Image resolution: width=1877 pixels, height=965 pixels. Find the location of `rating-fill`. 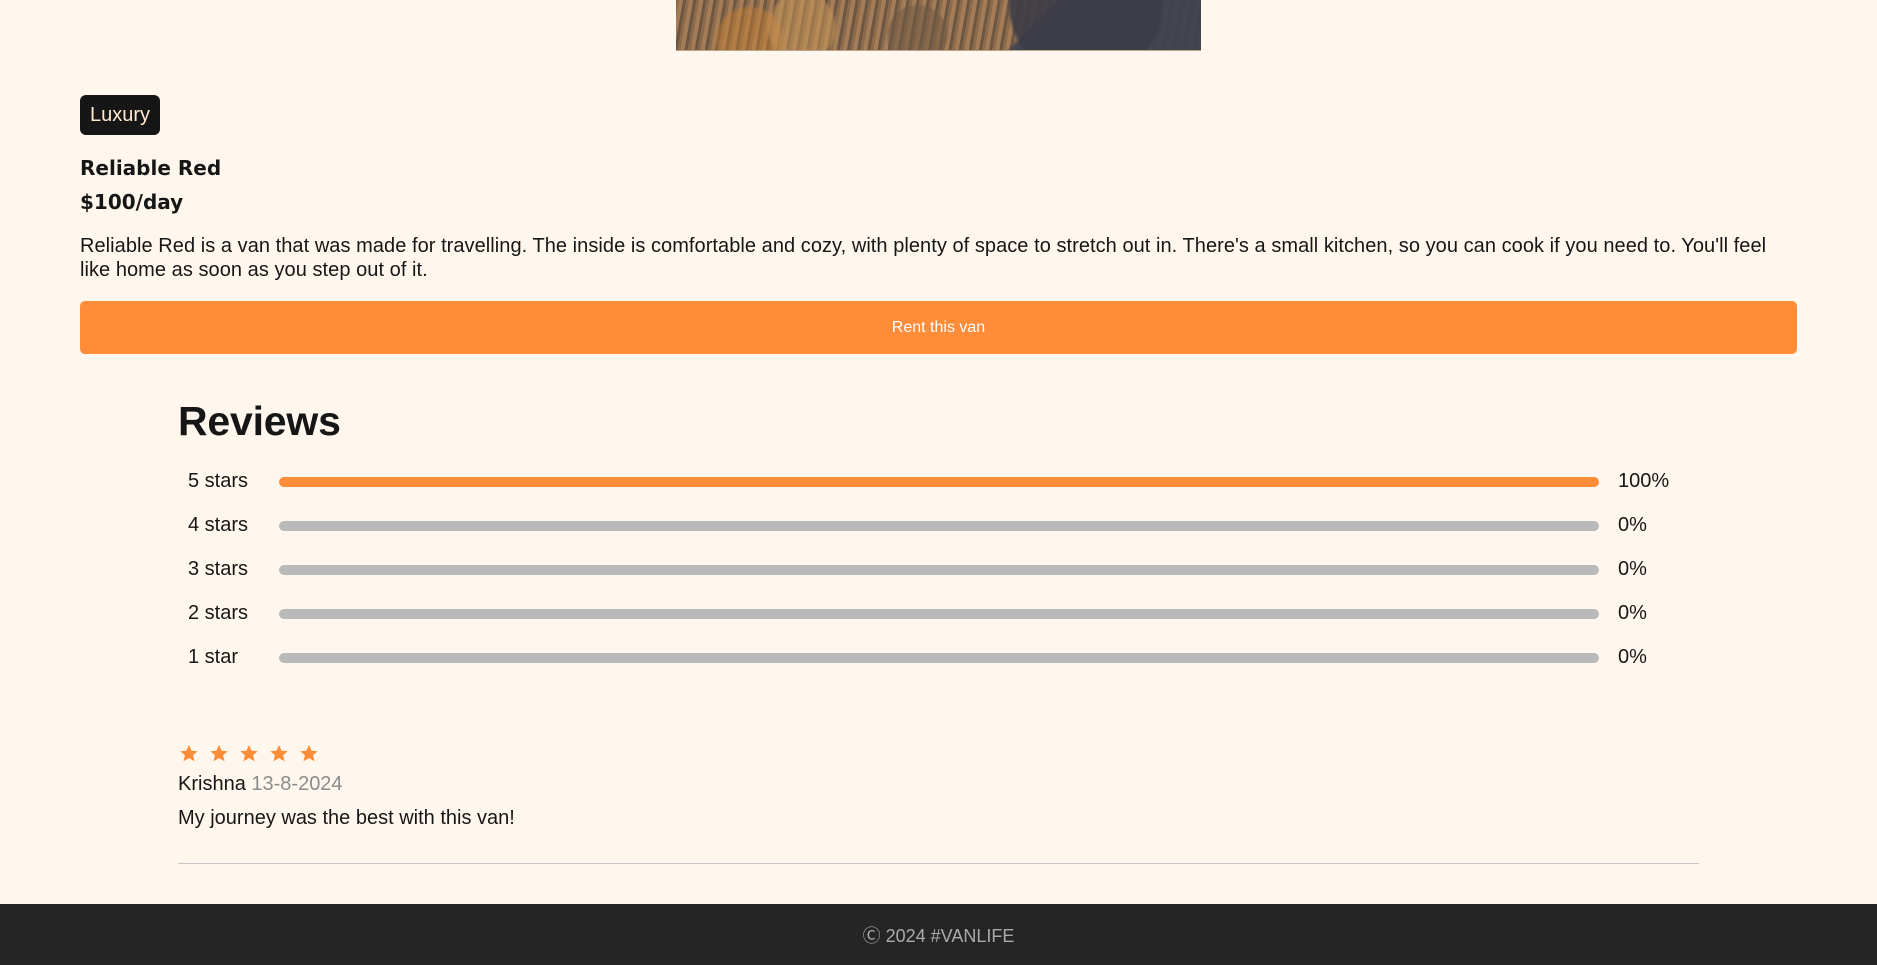

rating-fill is located at coordinates (939, 482).